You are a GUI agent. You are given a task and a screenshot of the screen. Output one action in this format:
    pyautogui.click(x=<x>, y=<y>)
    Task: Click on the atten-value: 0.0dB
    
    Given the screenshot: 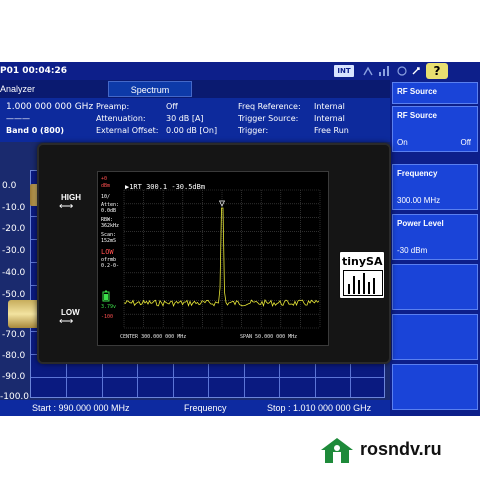 What is the action you would take?
    pyautogui.click(x=109, y=211)
    